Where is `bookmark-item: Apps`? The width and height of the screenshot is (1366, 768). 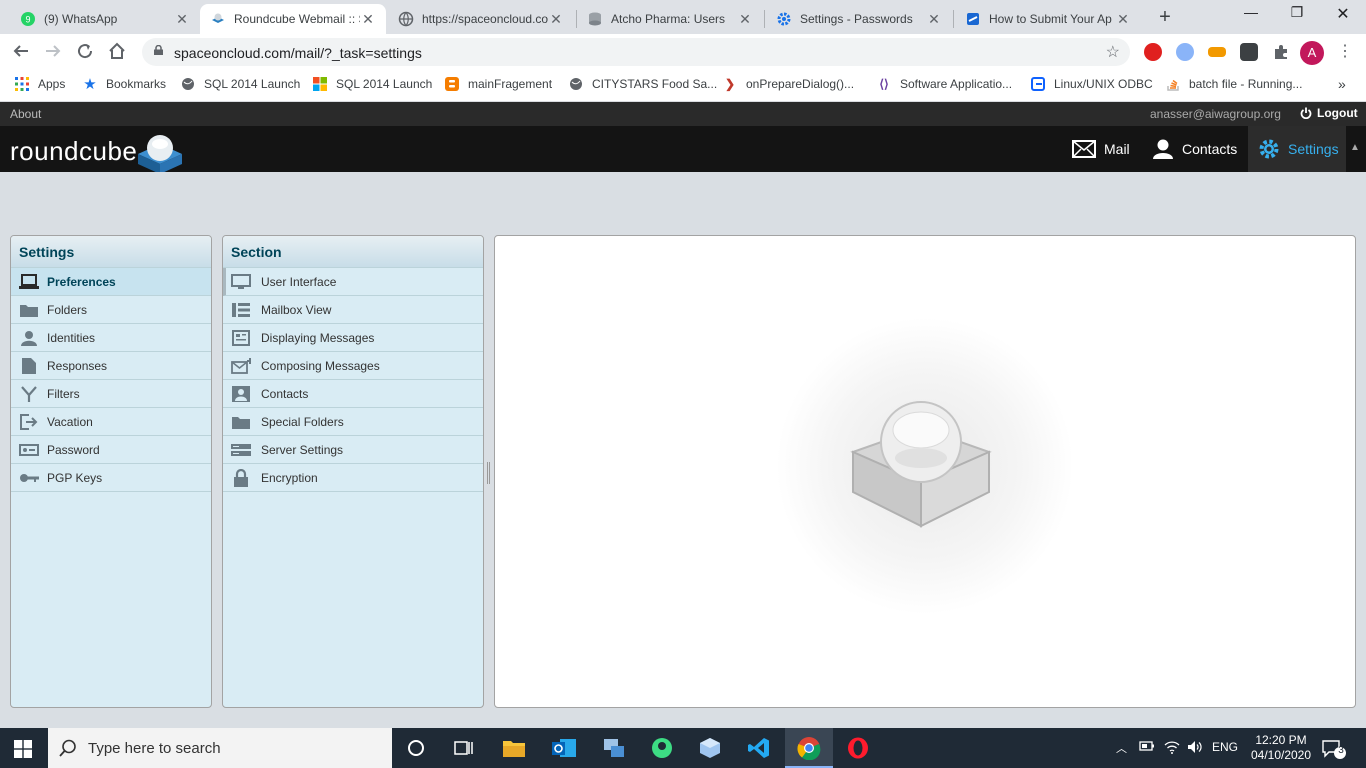
bookmark-item: Apps is located at coordinates (39, 84).